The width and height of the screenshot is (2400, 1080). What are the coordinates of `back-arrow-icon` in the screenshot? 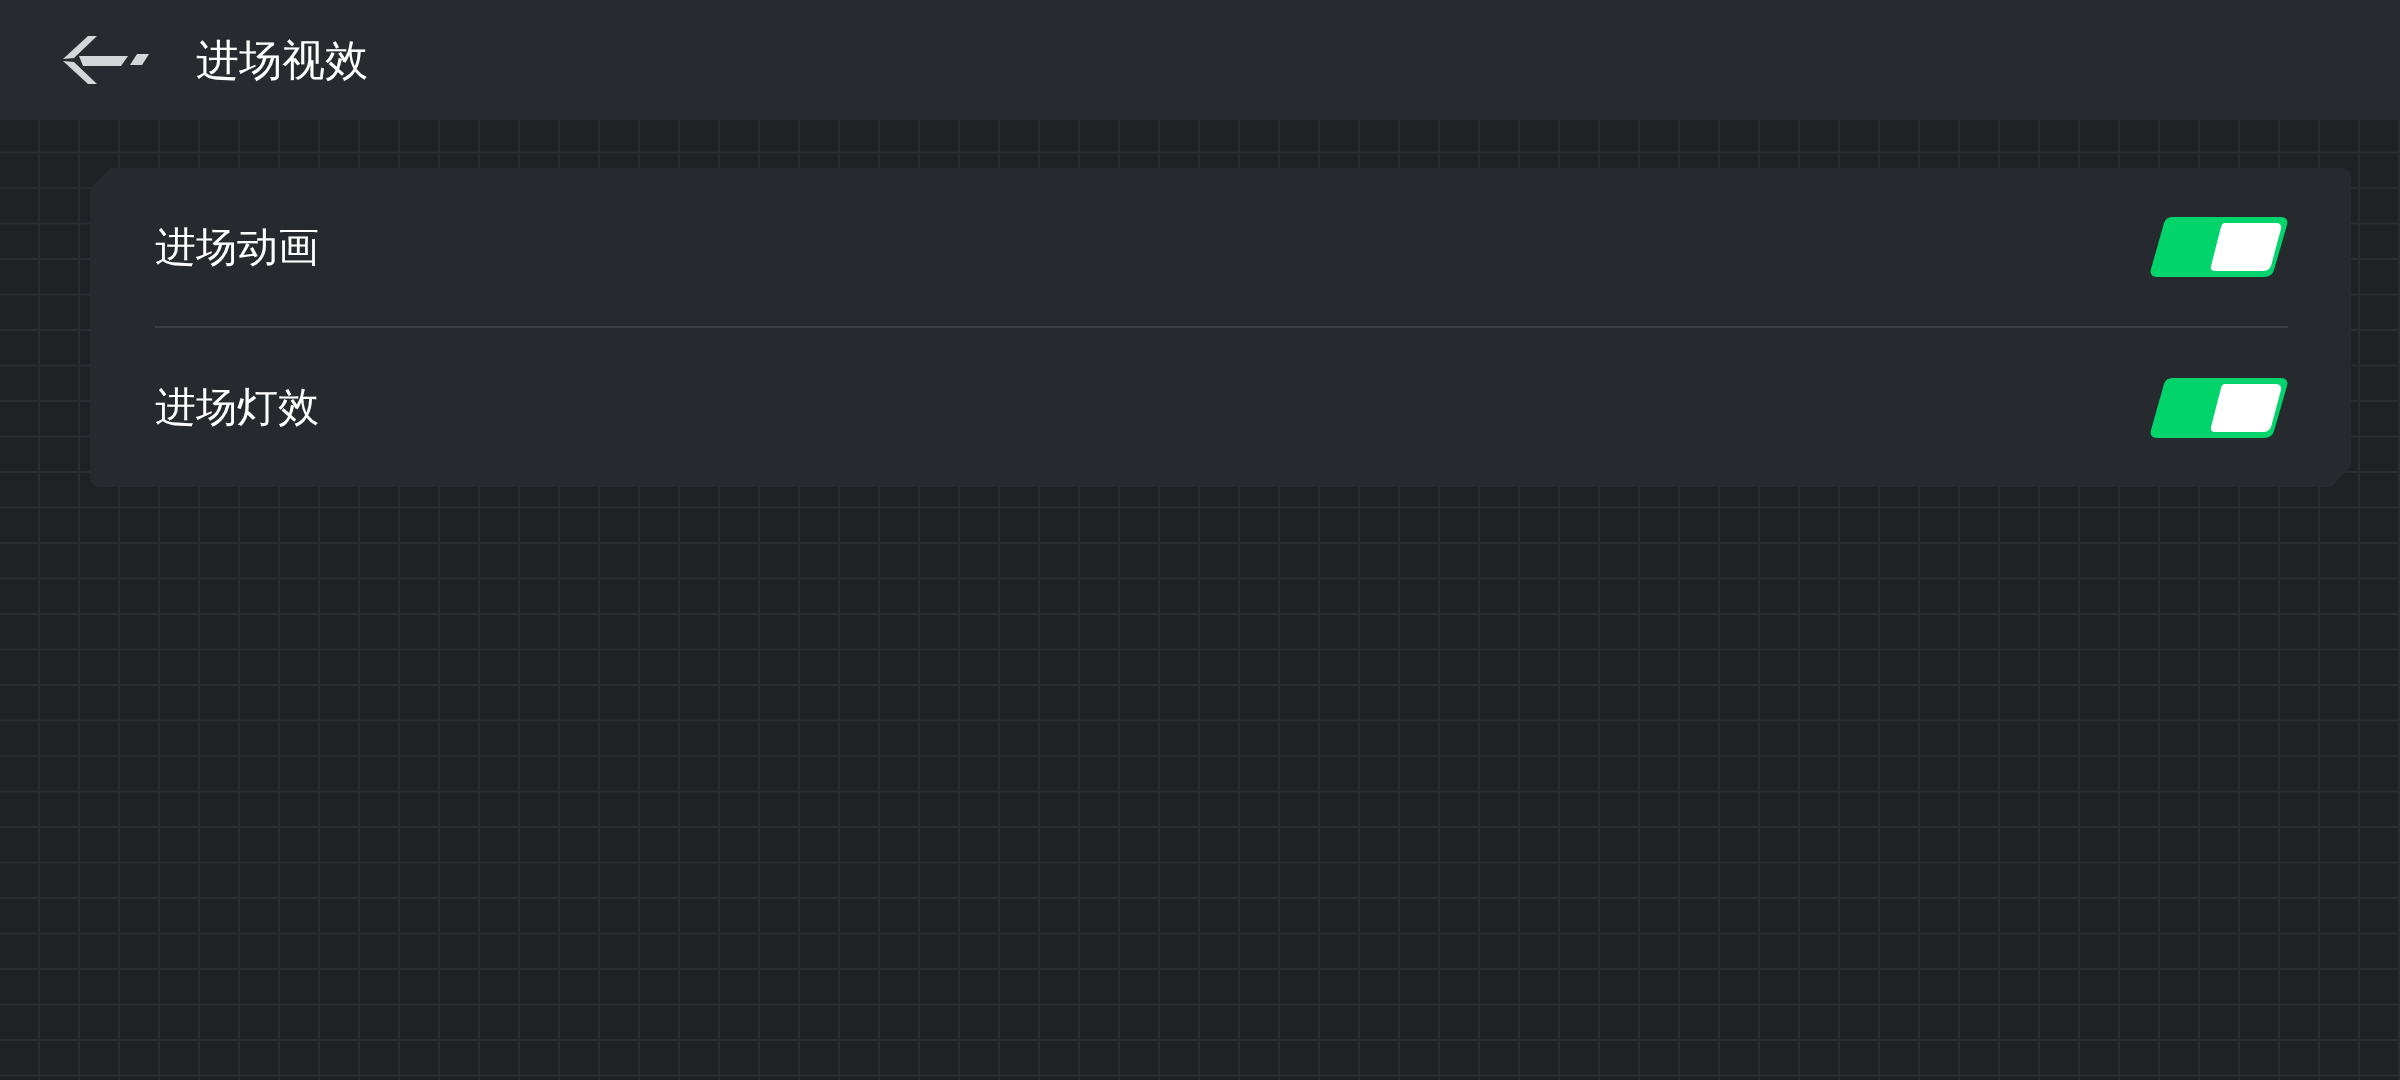 It's located at (107, 60).